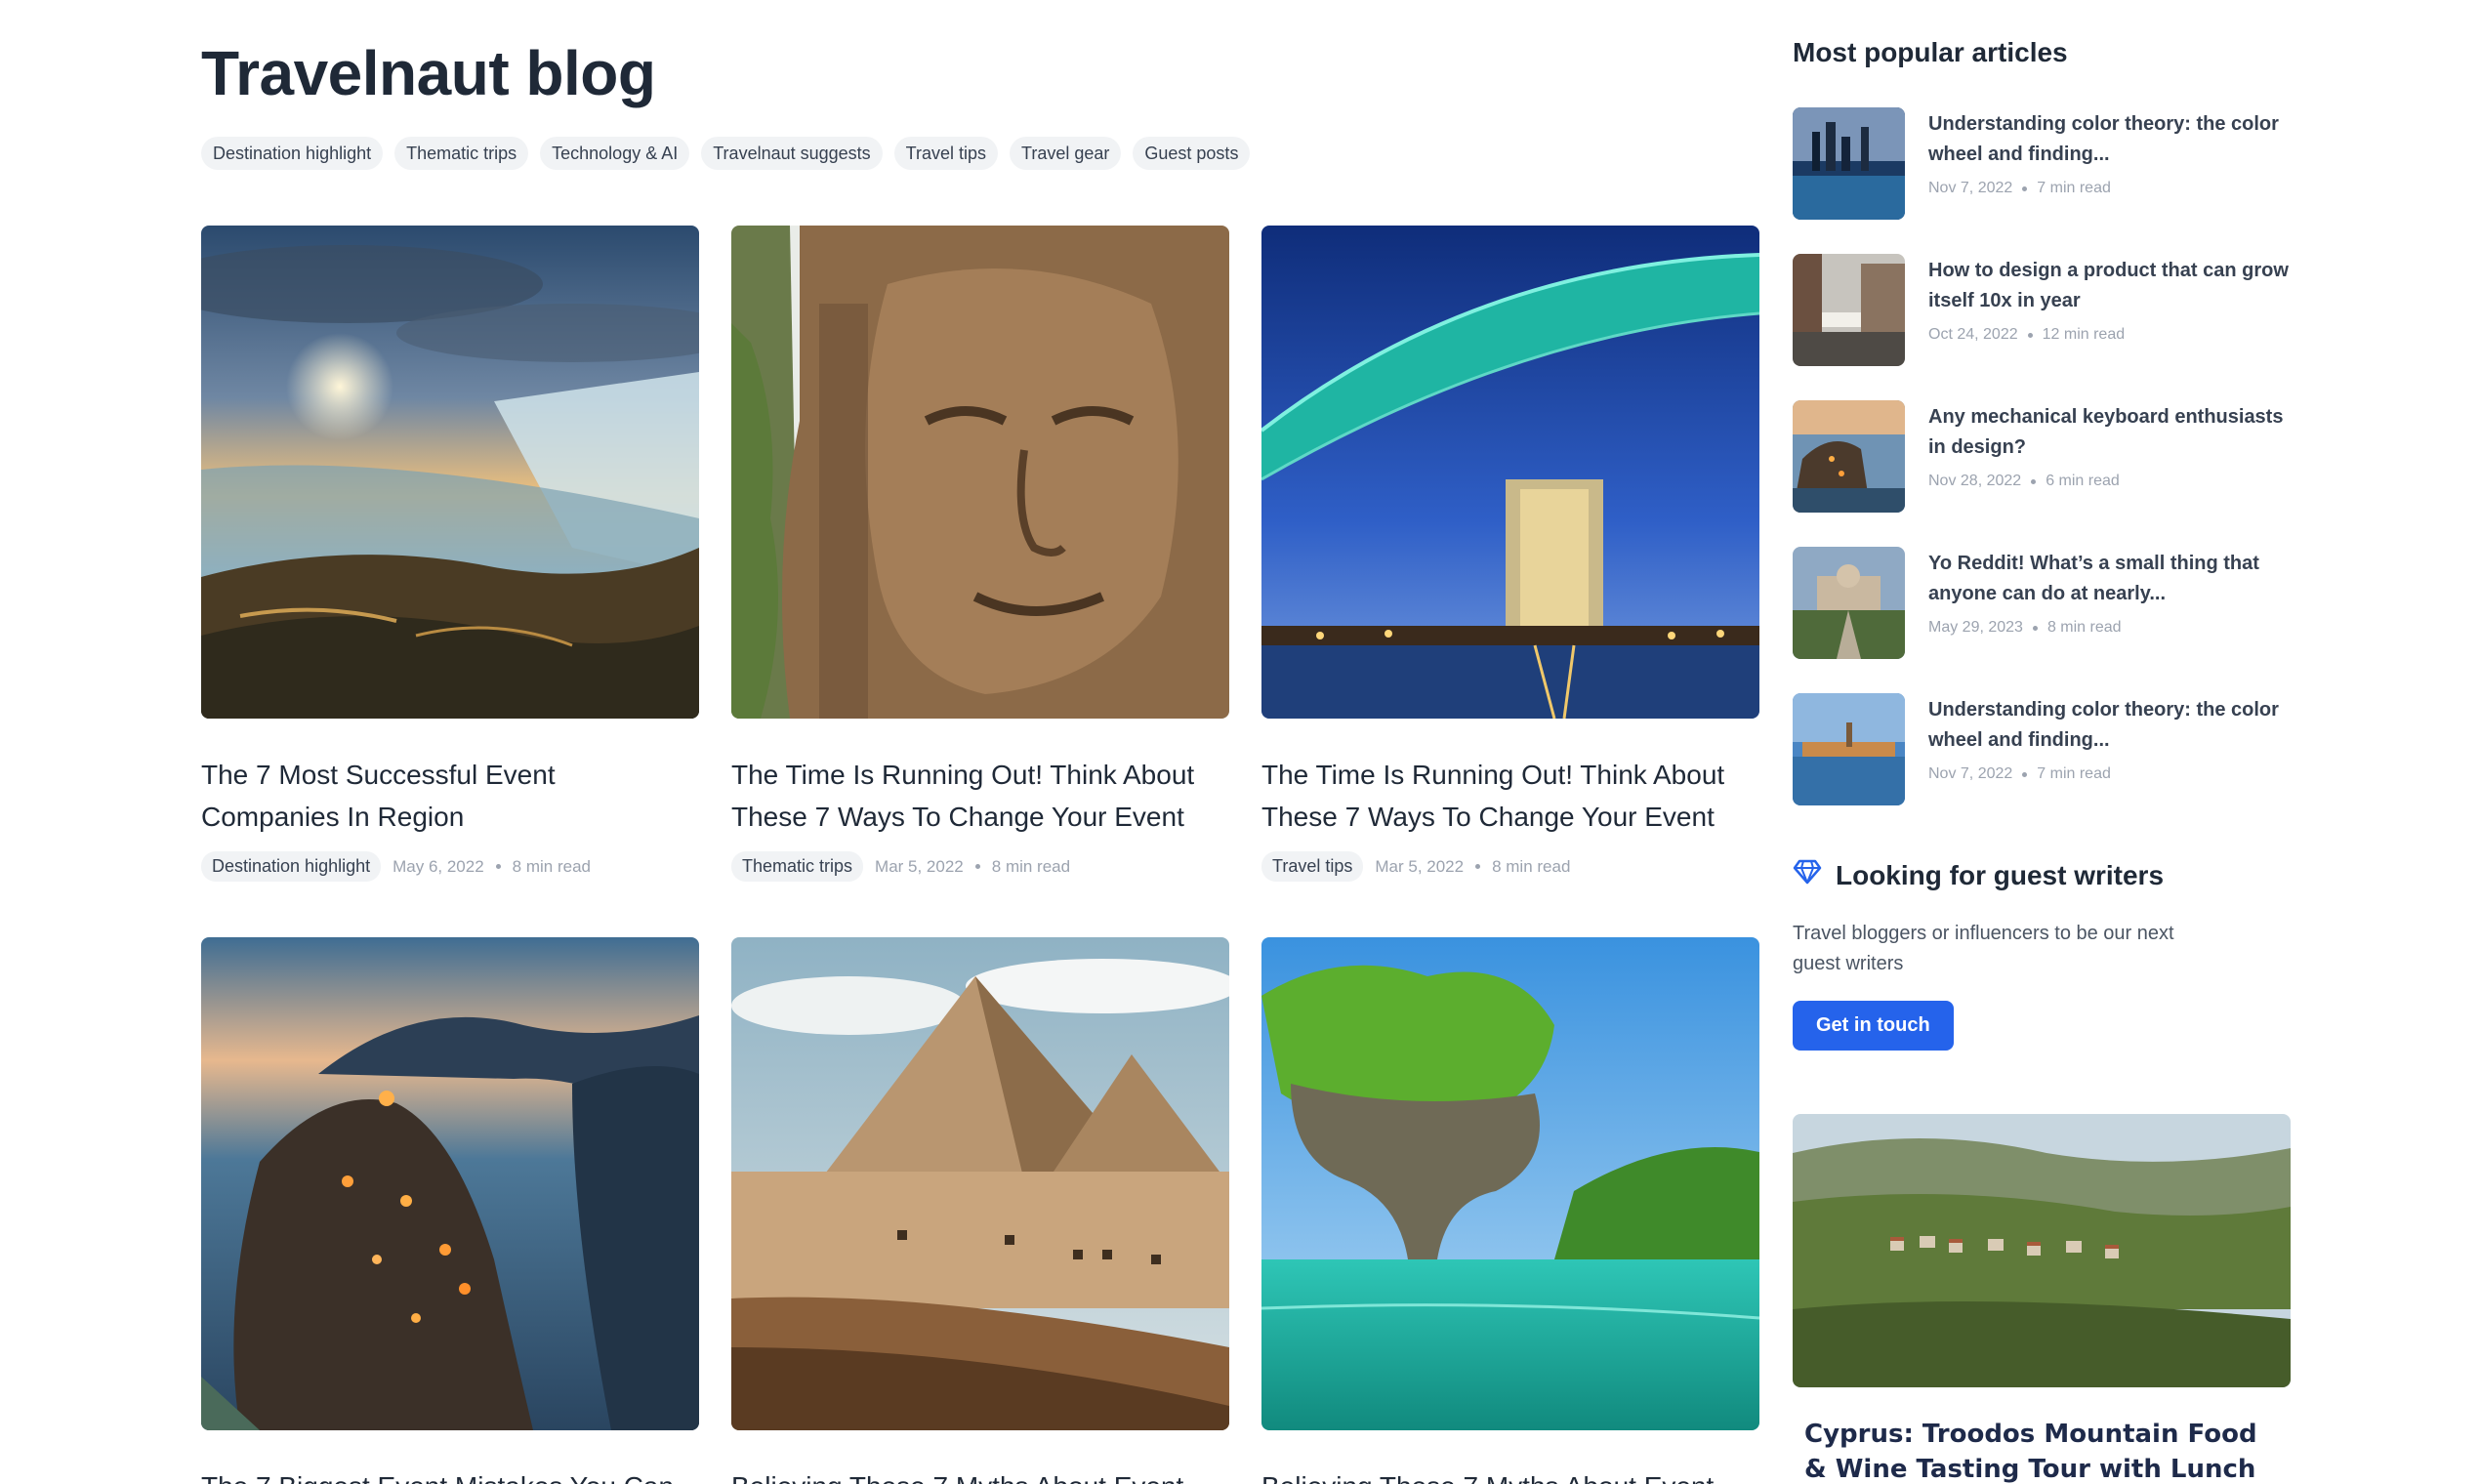  What do you see at coordinates (615, 154) in the screenshot?
I see `category-tag-technology-ai: Technology & AI` at bounding box center [615, 154].